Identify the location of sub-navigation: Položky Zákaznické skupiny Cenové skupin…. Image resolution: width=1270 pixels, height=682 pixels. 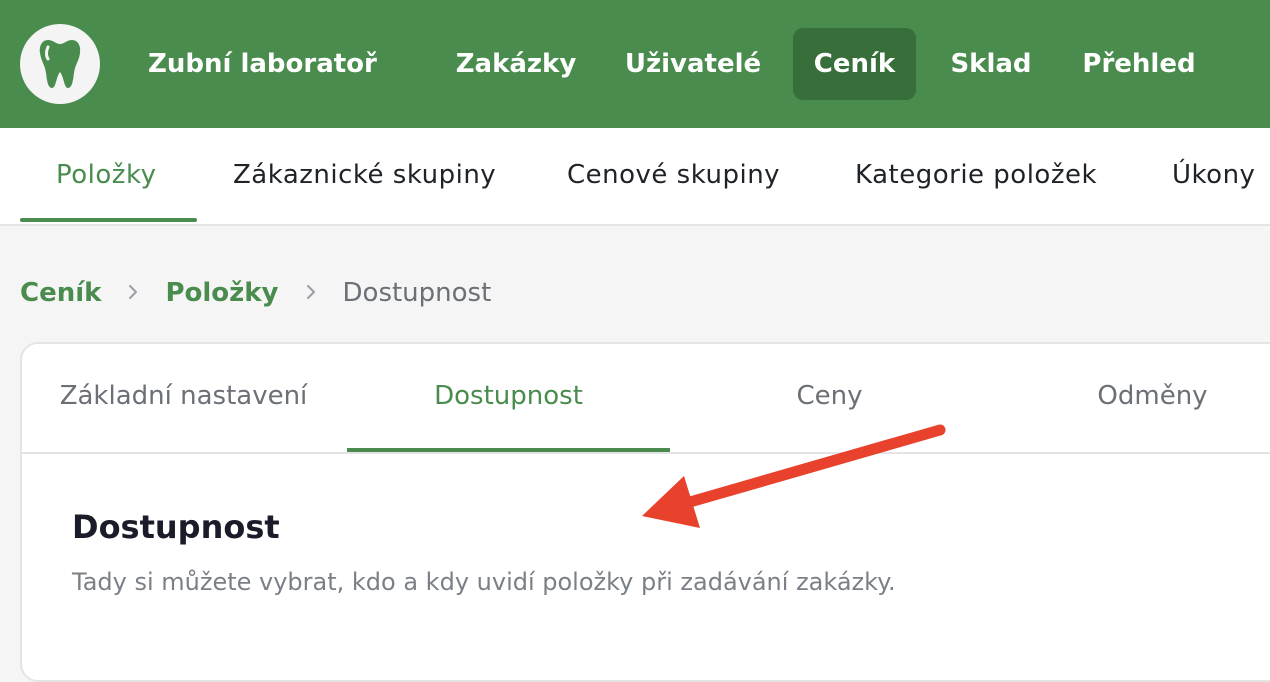
(635, 177).